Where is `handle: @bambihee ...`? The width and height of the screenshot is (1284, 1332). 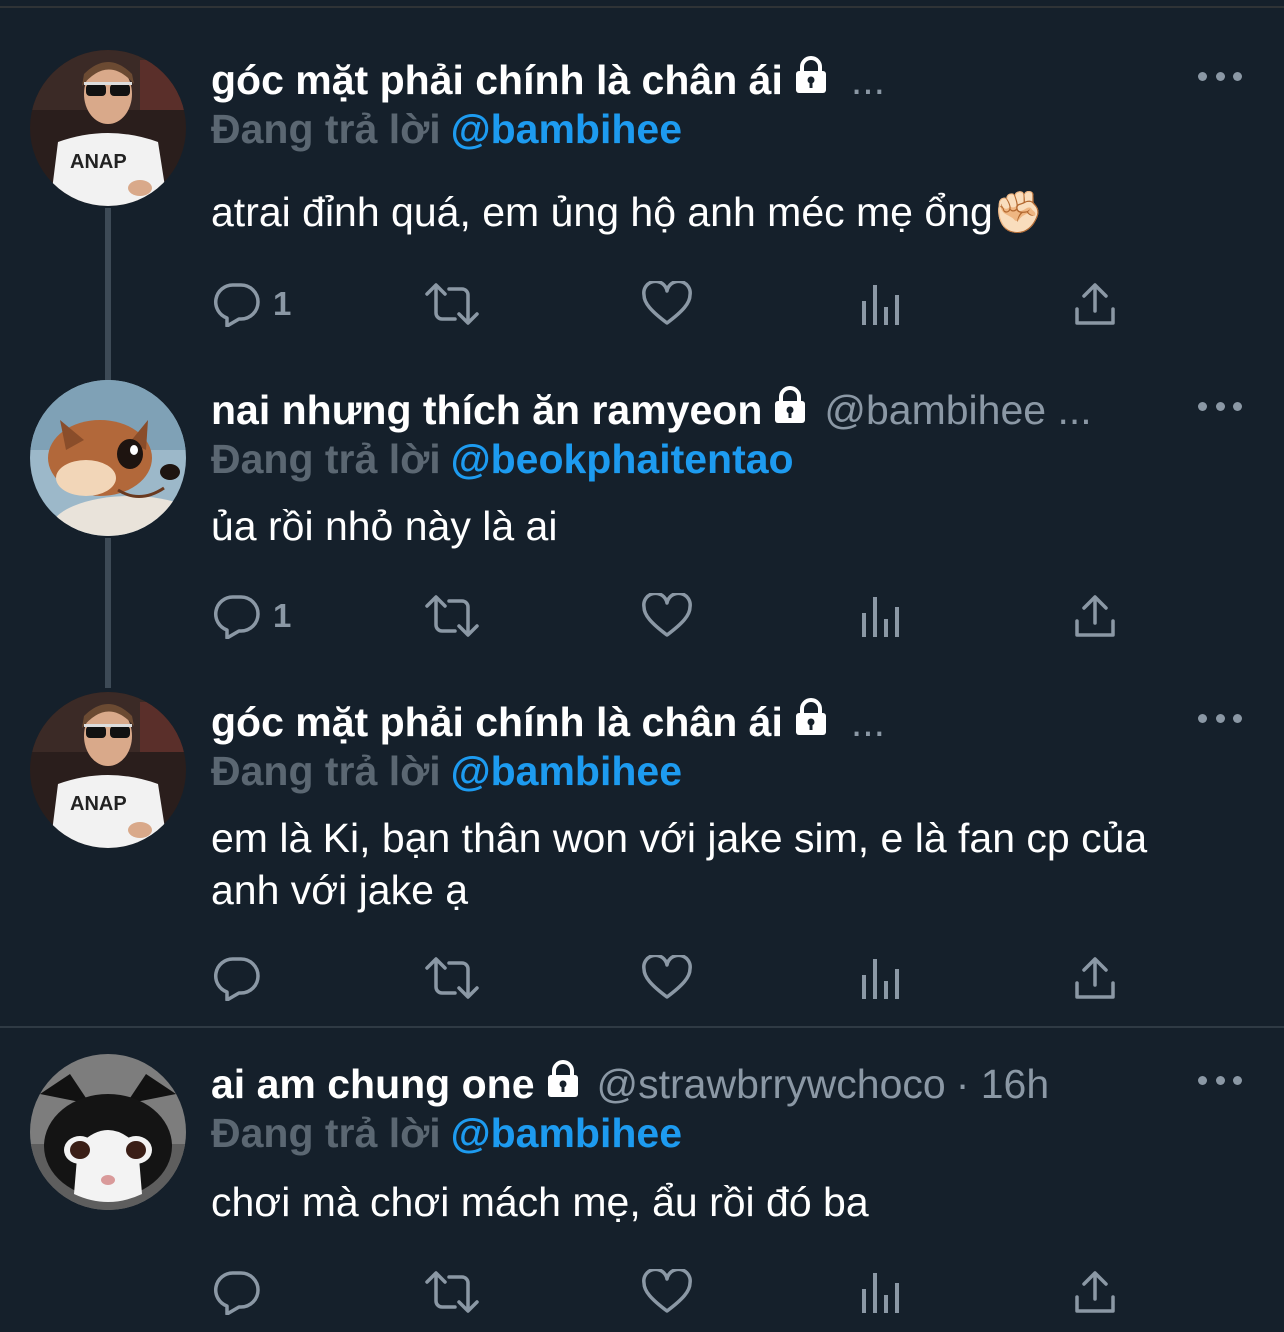 handle: @bambihee ... is located at coordinates (957, 410).